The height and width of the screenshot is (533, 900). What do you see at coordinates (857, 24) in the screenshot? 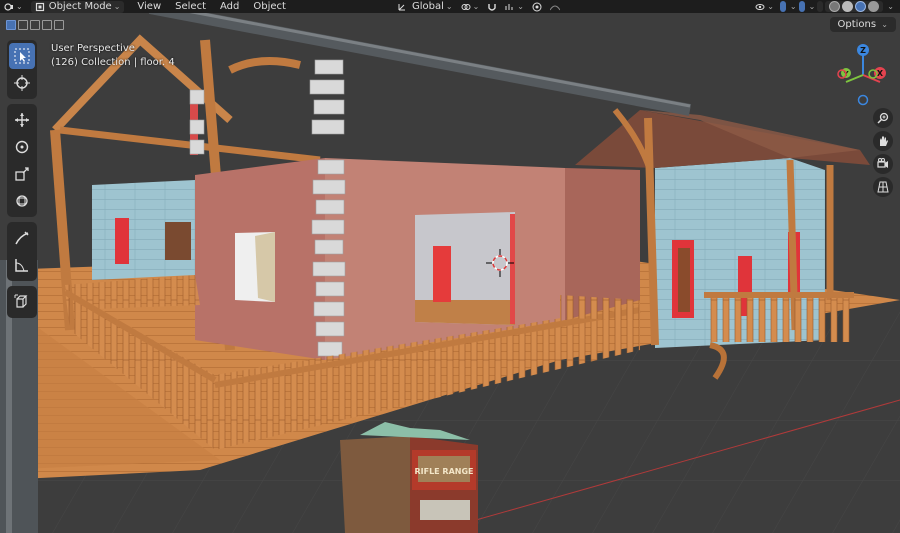
I see `options-label: Options` at bounding box center [857, 24].